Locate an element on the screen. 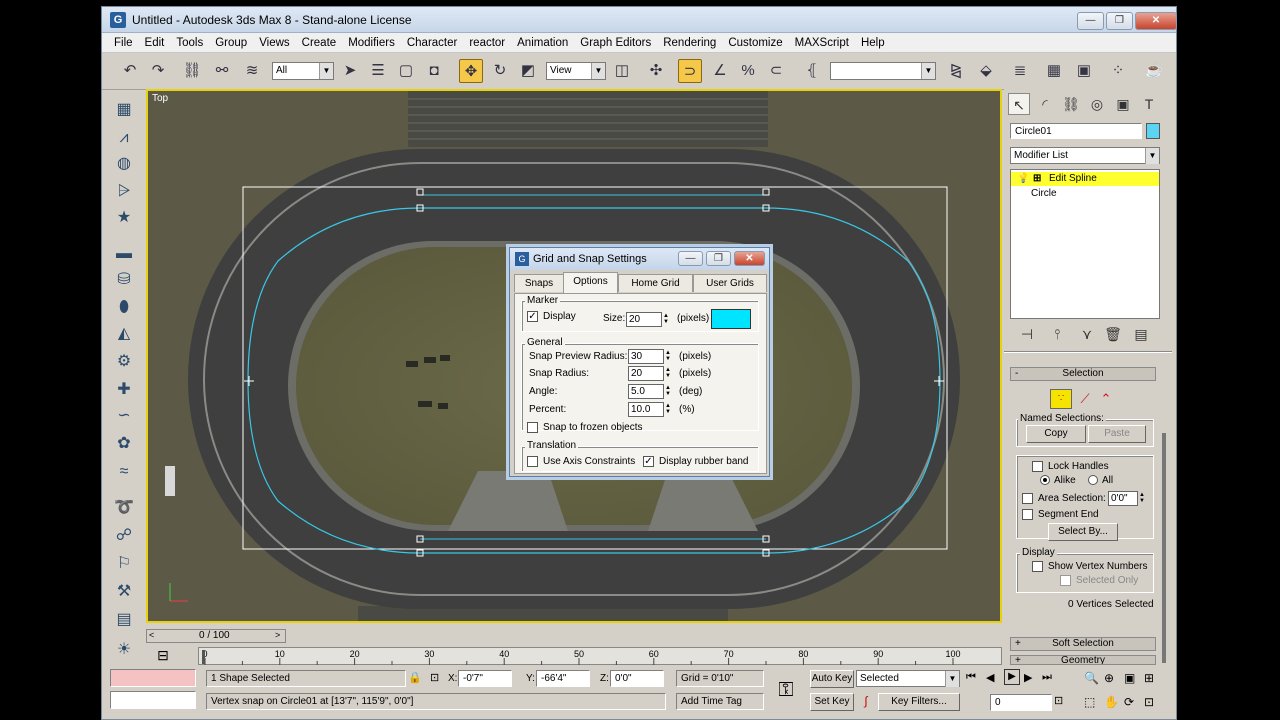  sheet-icon: ▤ is located at coordinates (124, 620).